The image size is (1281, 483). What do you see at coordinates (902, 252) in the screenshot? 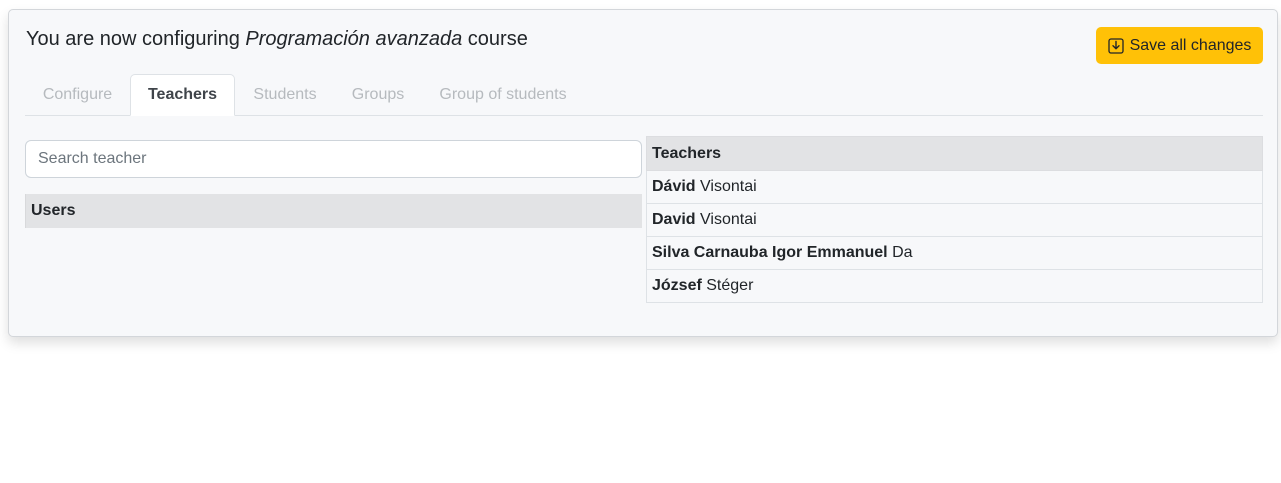
I see `teacher-last-name: Da` at bounding box center [902, 252].